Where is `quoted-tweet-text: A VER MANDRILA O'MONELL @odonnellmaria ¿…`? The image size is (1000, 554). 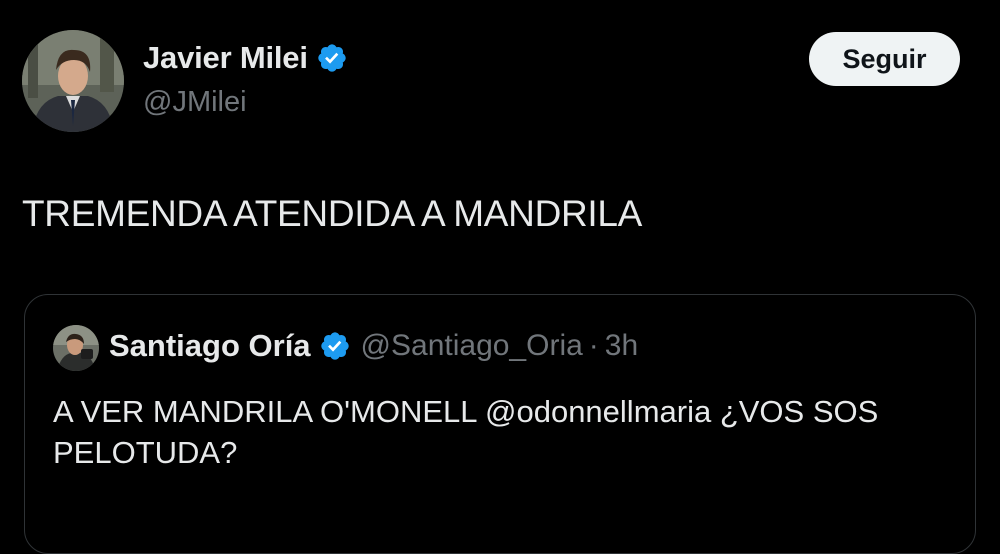 quoted-tweet-text: A VER MANDRILA O'MONELL @odonnellmaria ¿… is located at coordinates (466, 432).